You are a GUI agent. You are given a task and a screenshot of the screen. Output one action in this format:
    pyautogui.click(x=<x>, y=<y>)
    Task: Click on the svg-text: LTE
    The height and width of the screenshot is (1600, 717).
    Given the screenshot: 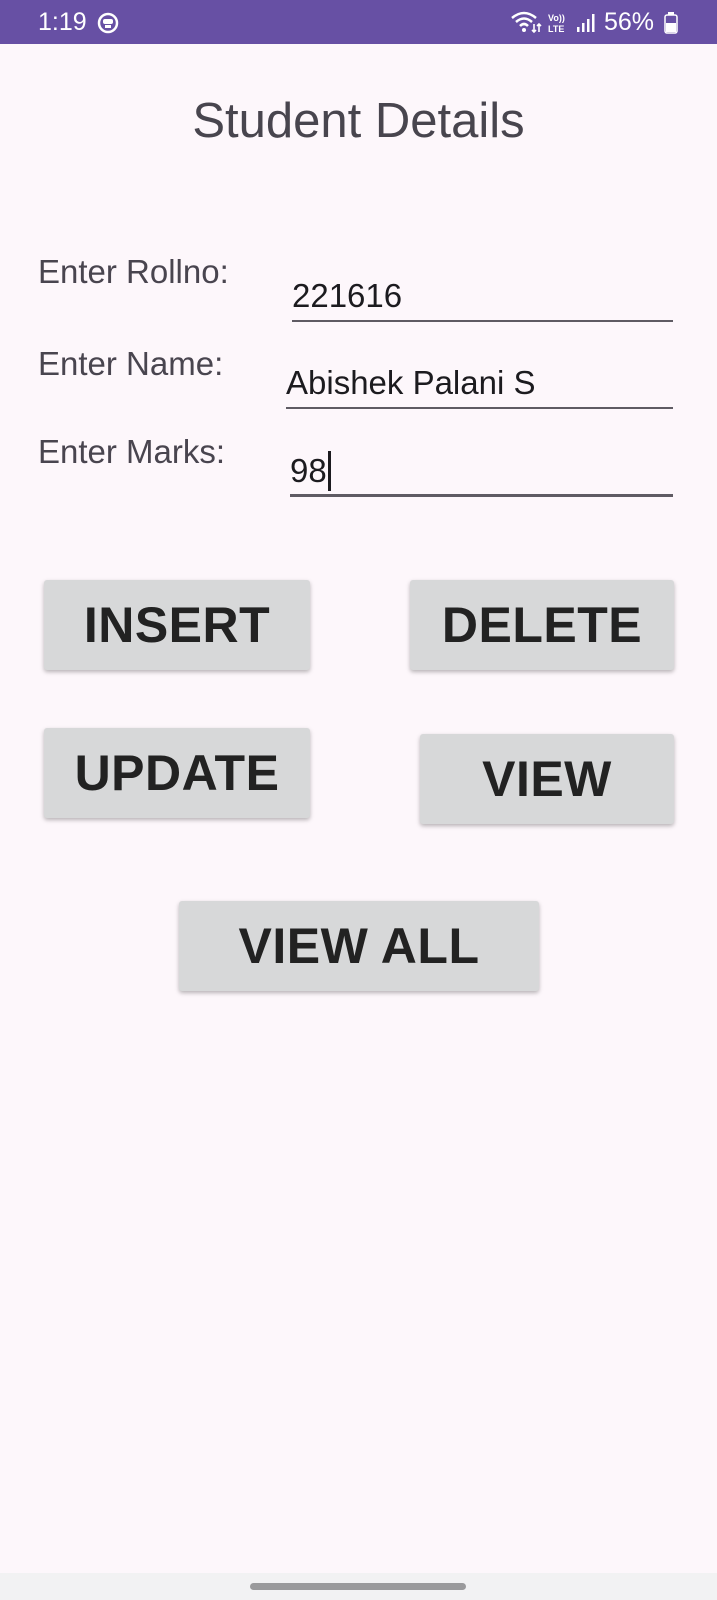 What is the action you would take?
    pyautogui.click(x=556, y=29)
    